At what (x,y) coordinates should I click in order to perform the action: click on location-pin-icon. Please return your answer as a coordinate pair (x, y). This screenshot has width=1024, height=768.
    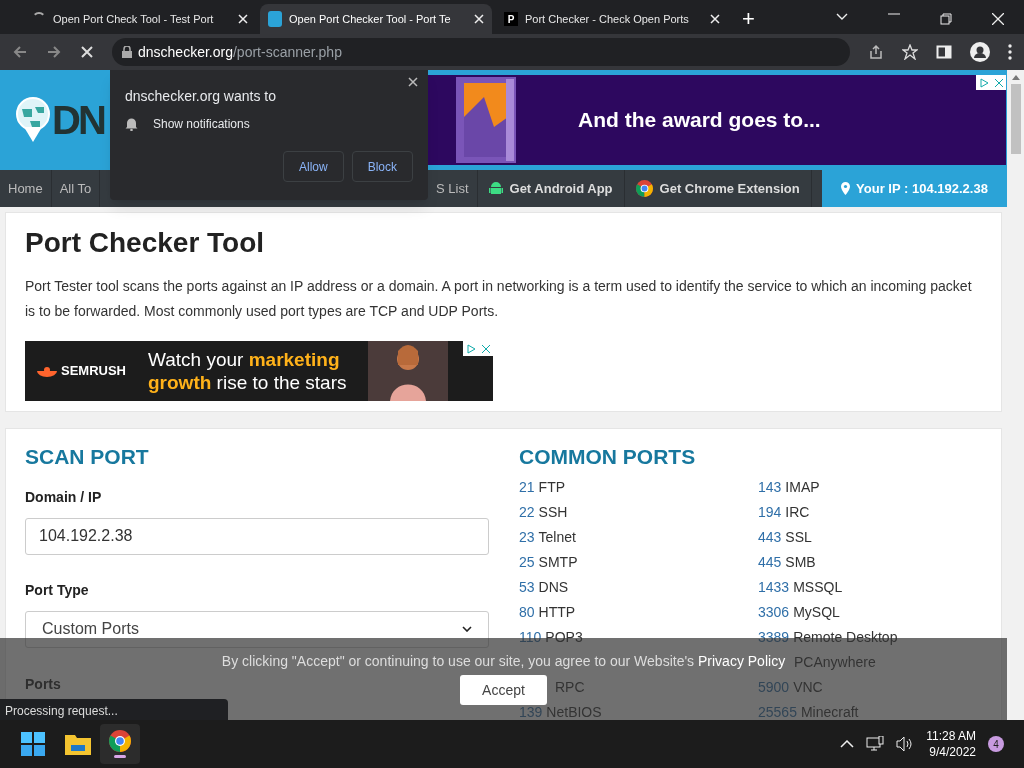
    Looking at the image, I should click on (846, 188).